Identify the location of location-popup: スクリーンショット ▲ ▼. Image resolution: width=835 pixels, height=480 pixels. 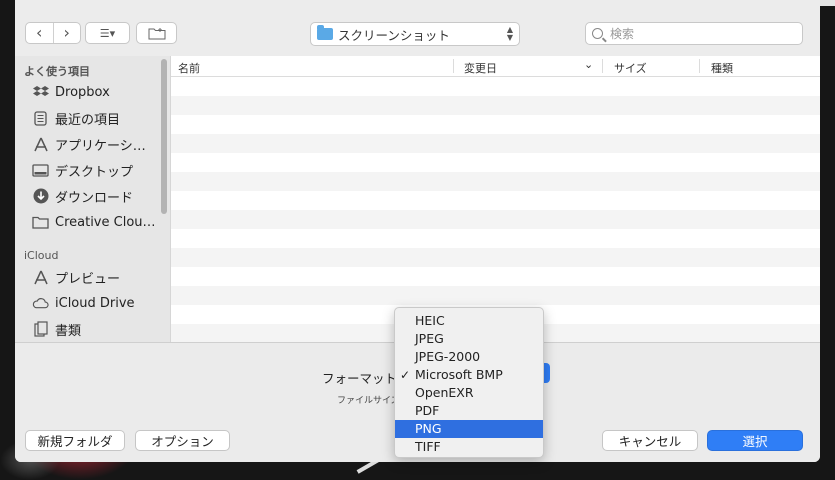
(415, 34).